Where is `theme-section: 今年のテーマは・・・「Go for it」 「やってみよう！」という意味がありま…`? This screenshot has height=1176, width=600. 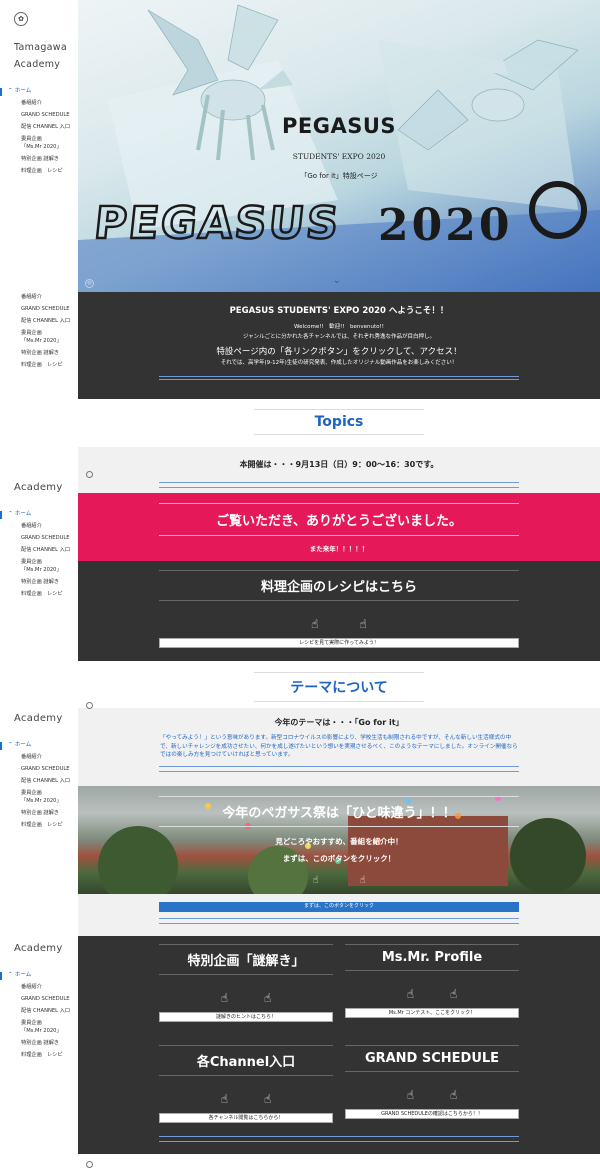 theme-section: 今年のテーマは・・・「Go for it」 「やってみよう！」という意味がありま… is located at coordinates (339, 744).